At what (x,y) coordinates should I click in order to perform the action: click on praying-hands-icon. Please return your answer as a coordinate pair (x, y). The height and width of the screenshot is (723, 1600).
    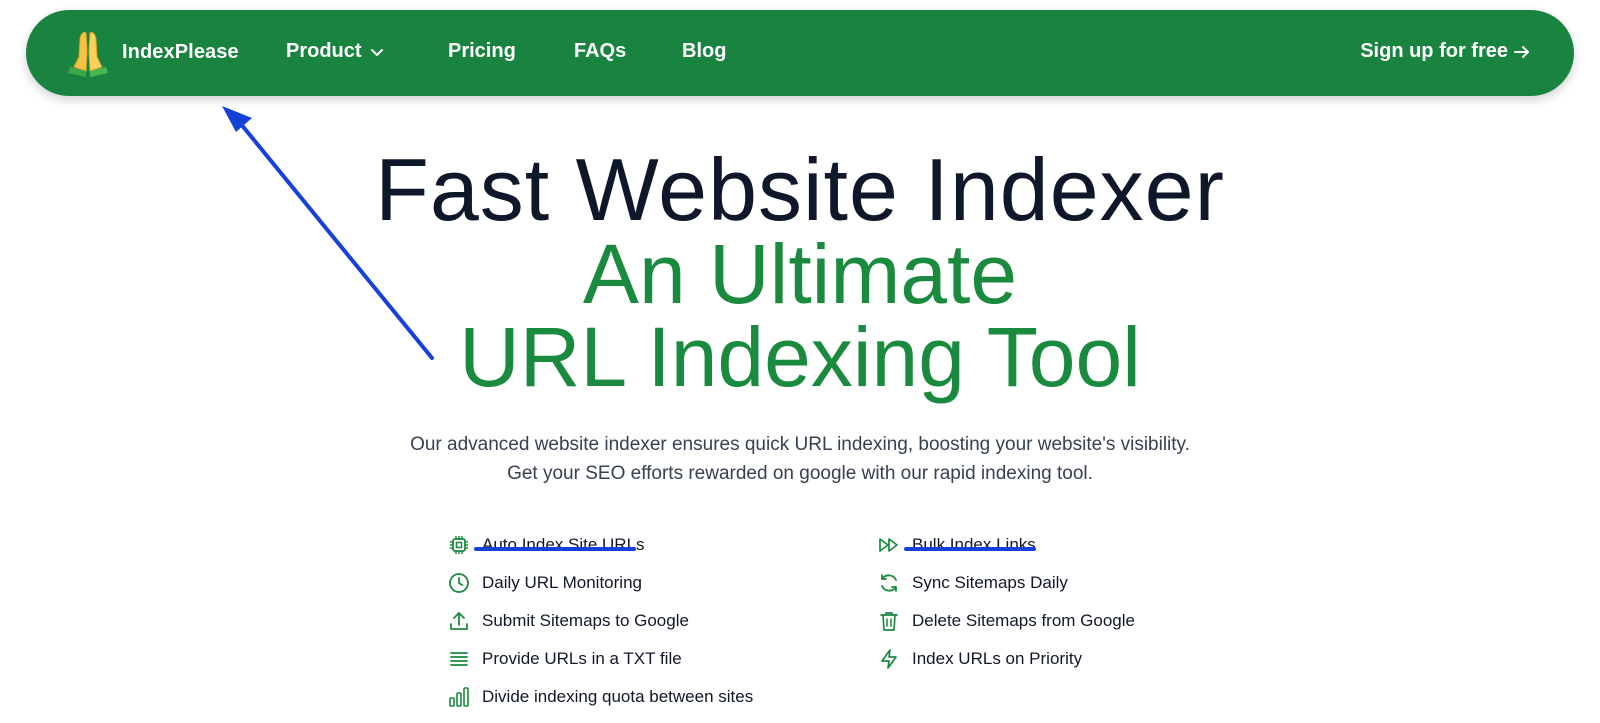
    Looking at the image, I should click on (88, 54).